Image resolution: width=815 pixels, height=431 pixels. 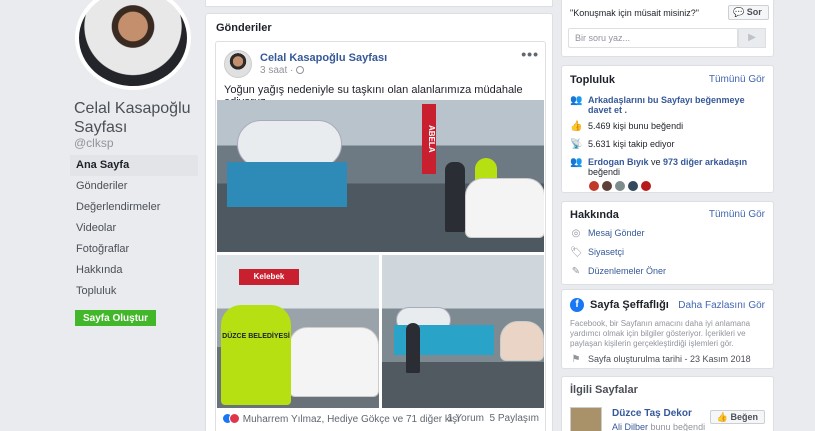 I want to click on shares-count: 5 Paylaşım, so click(x=514, y=418).